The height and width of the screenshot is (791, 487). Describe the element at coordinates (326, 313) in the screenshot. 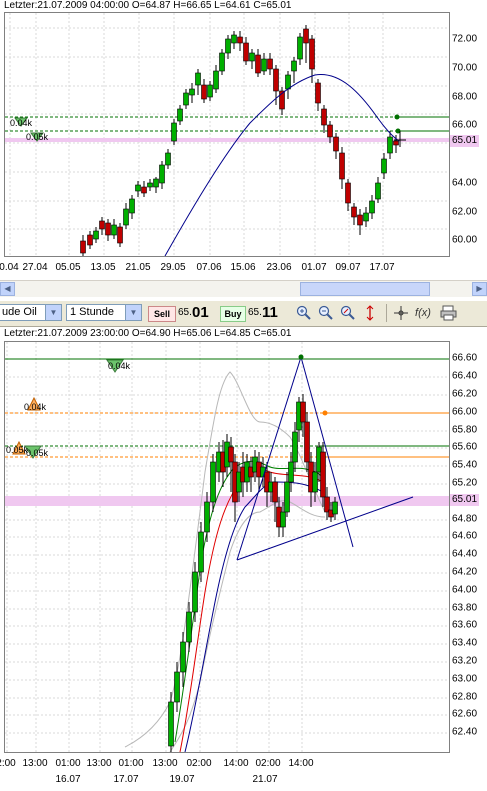

I see `zoom-out-icon` at that location.